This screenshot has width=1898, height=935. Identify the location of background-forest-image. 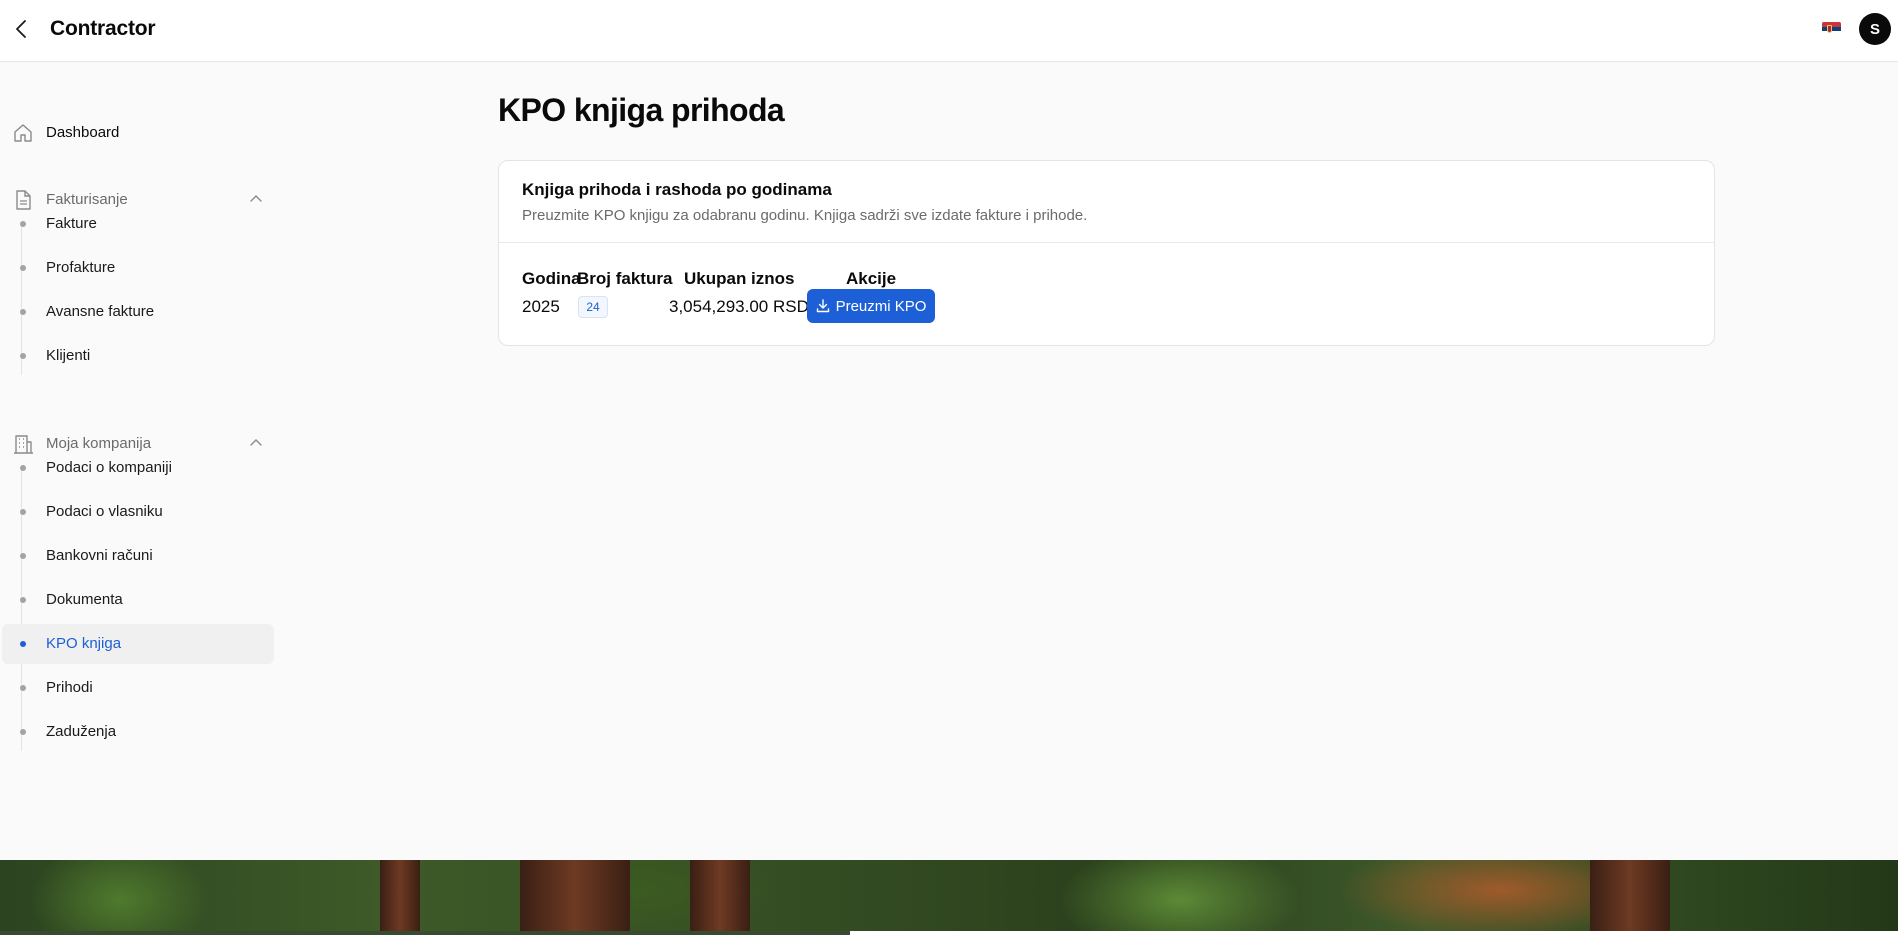
(949, 897).